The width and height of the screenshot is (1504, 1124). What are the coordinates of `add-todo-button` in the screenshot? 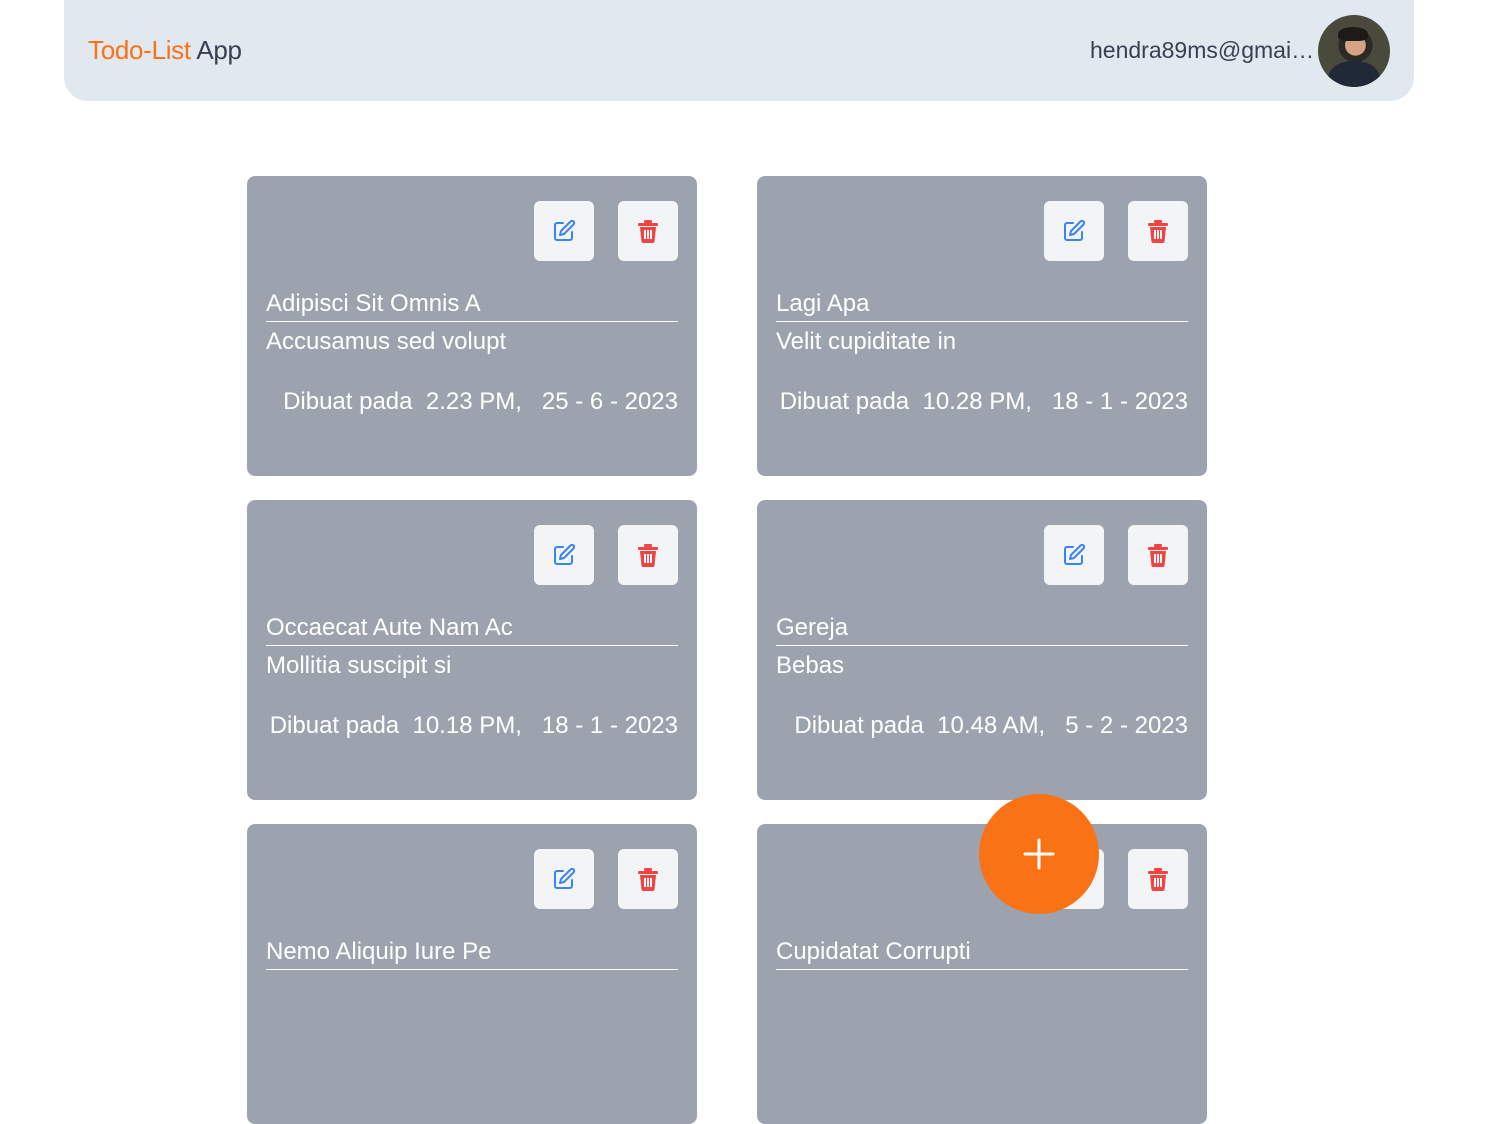 It's located at (1039, 854).